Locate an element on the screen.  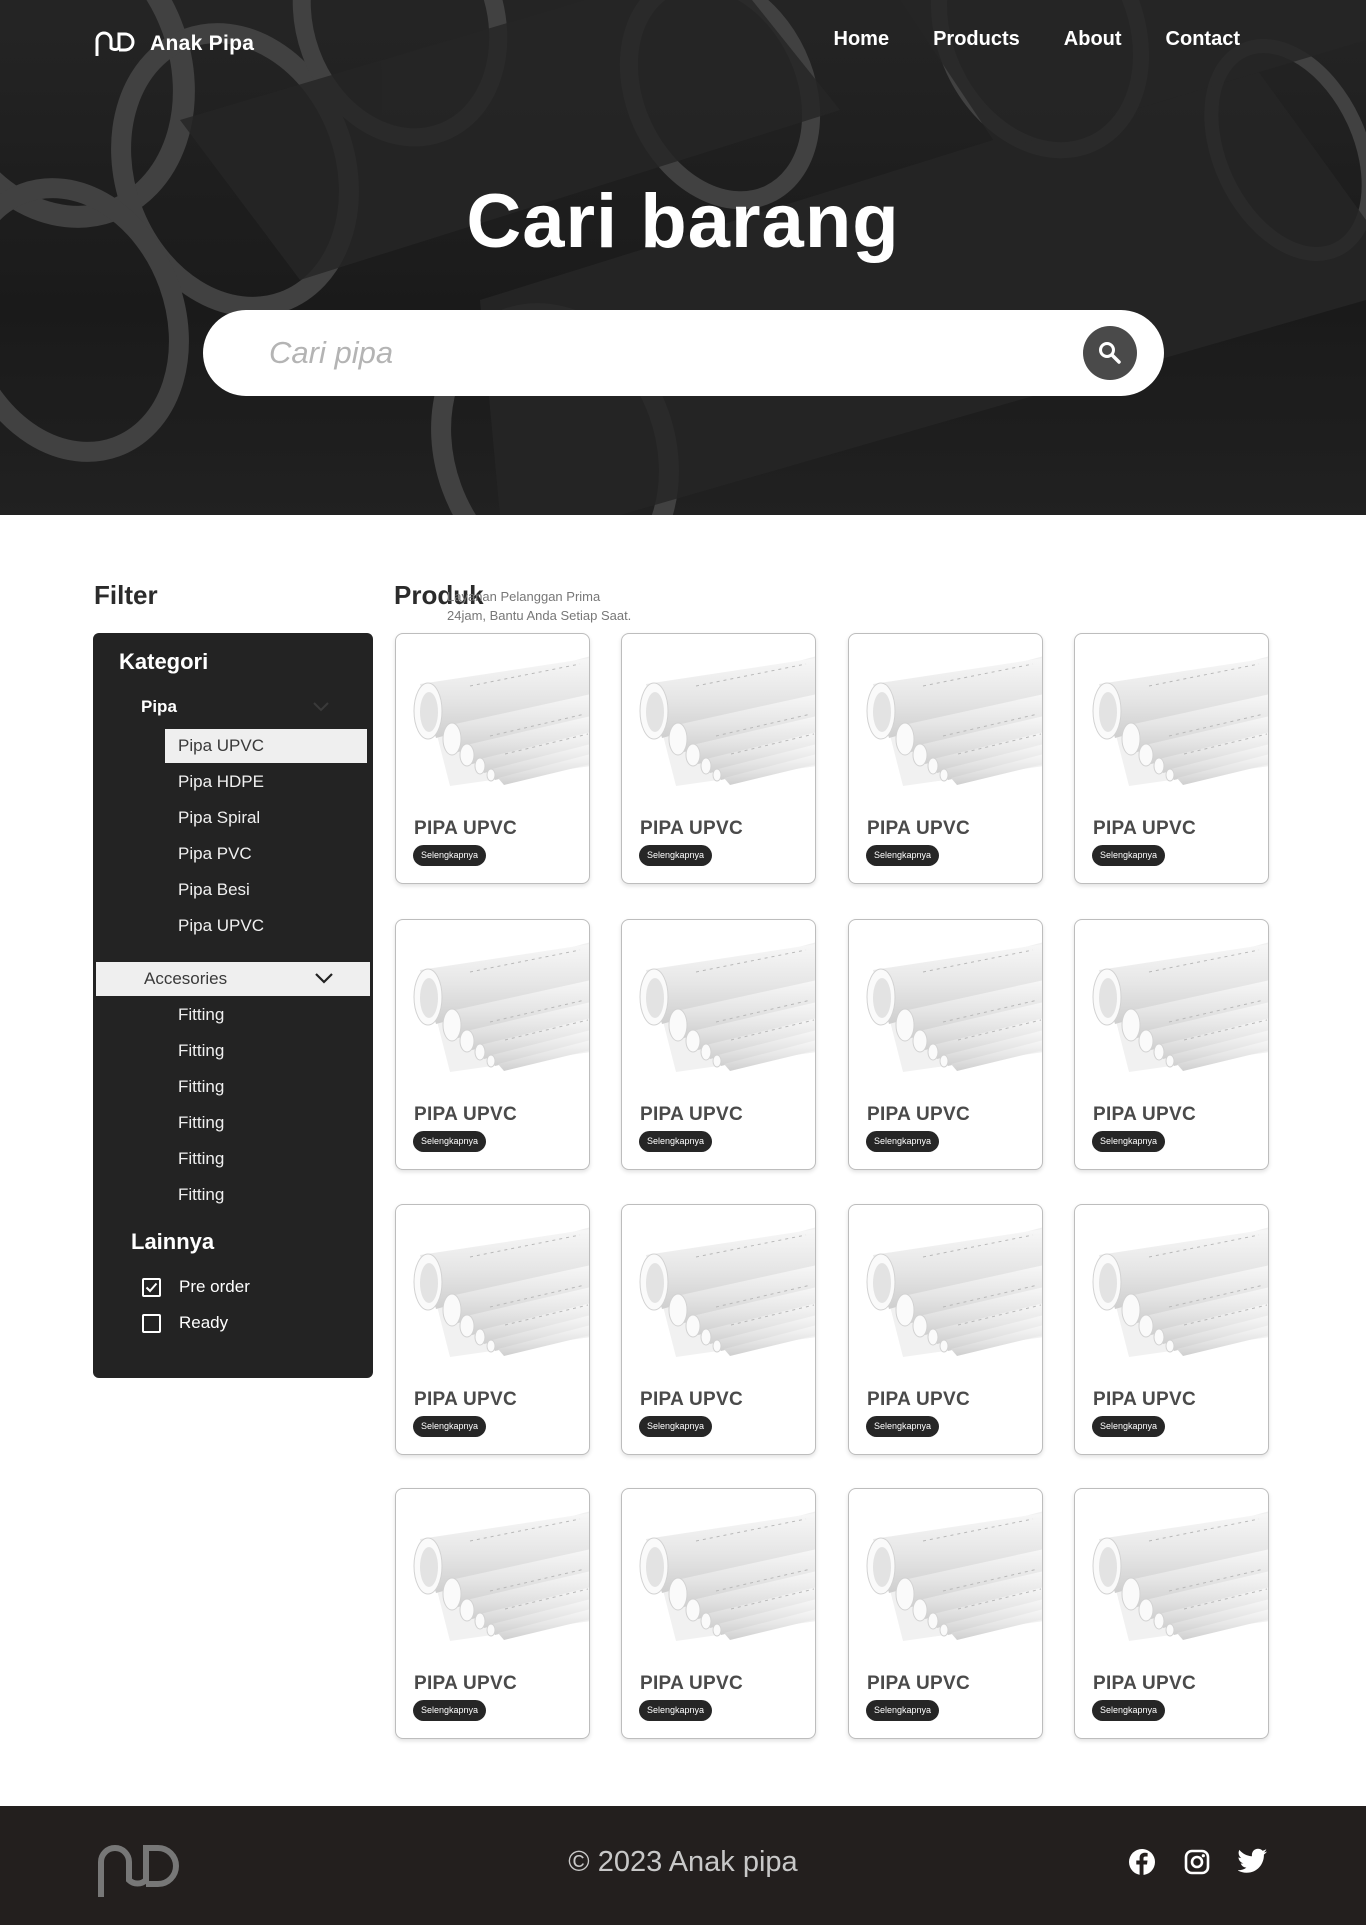
facebook-icon is located at coordinates (1142, 1862).